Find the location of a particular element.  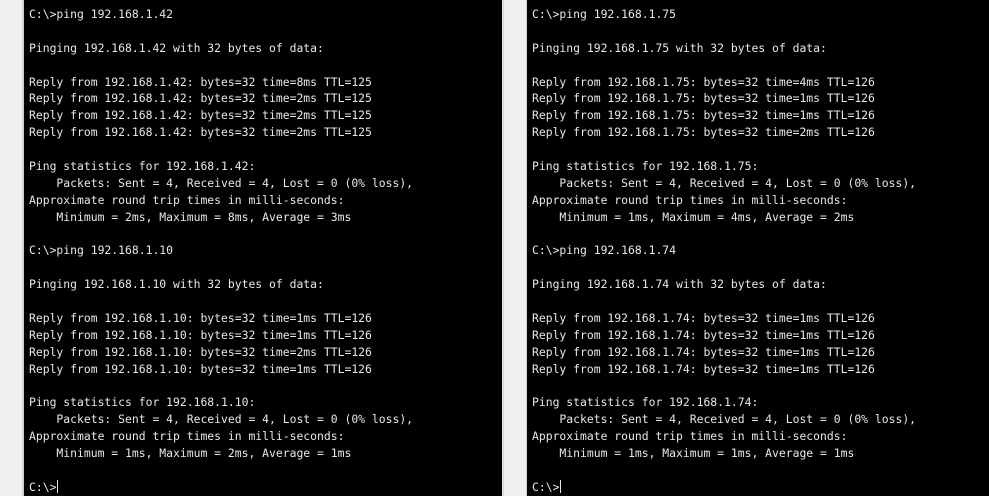

left-console-line: Ping statistics for 192.168.1.10: is located at coordinates (142, 402).